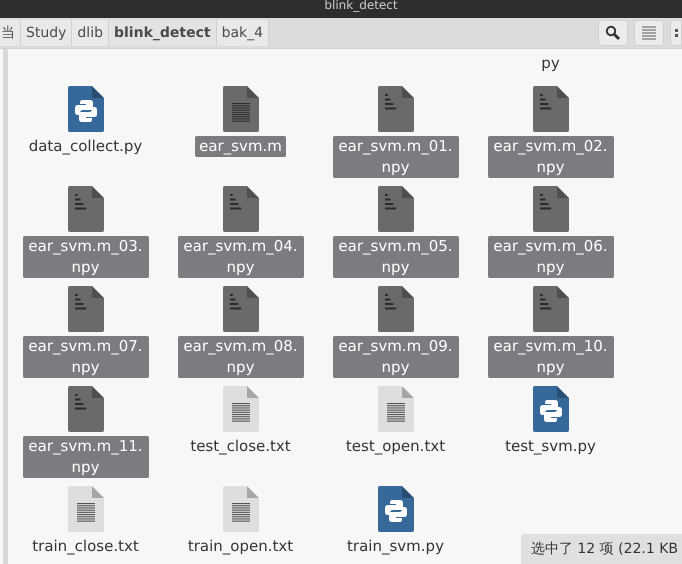  I want to click on file-name: ear_svm.m_10.npy, so click(551, 357).